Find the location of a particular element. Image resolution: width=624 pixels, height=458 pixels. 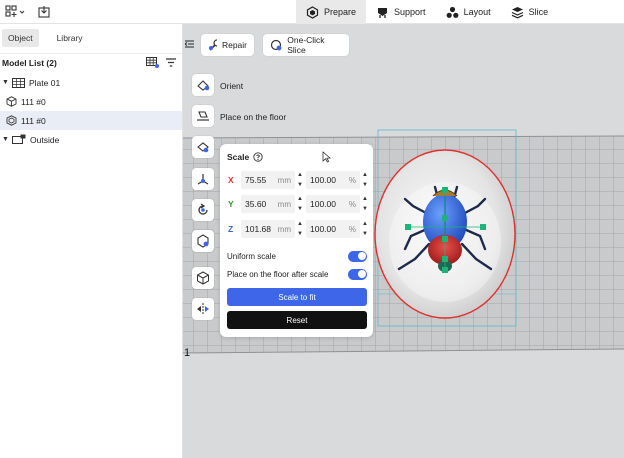

tab-slice: Slice is located at coordinates (530, 12).